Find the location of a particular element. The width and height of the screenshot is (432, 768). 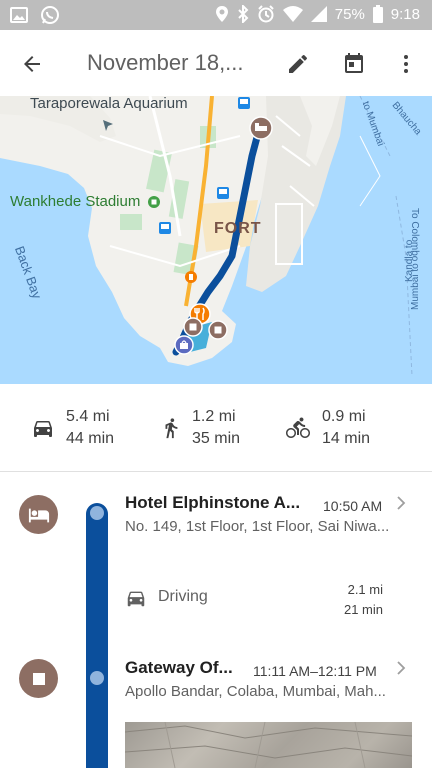

shopping-marker is located at coordinates (184, 345).